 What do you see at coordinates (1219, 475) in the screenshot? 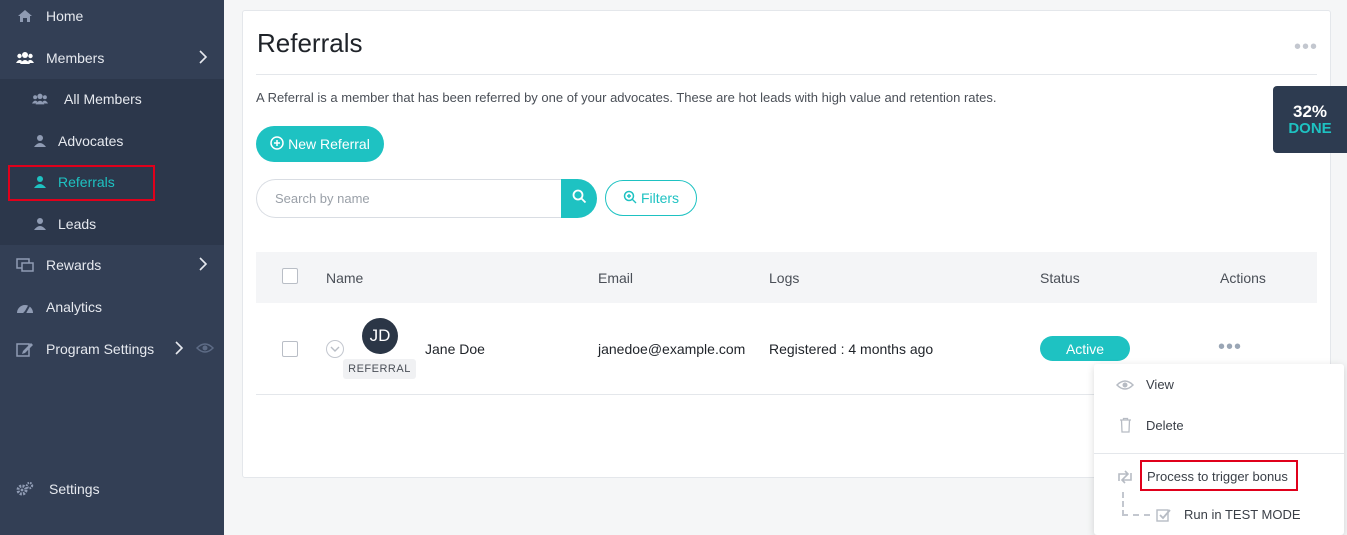
I see `trigger-highlight-box` at bounding box center [1219, 475].